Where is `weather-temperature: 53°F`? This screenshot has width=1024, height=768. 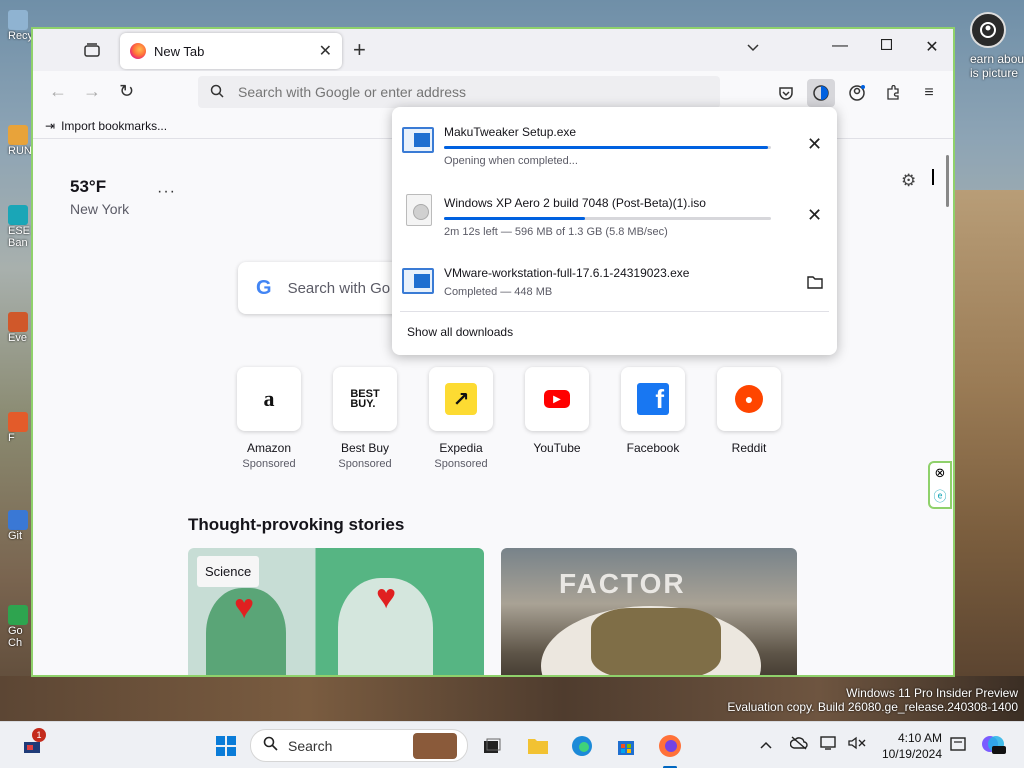
weather-temperature: 53°F is located at coordinates (88, 187).